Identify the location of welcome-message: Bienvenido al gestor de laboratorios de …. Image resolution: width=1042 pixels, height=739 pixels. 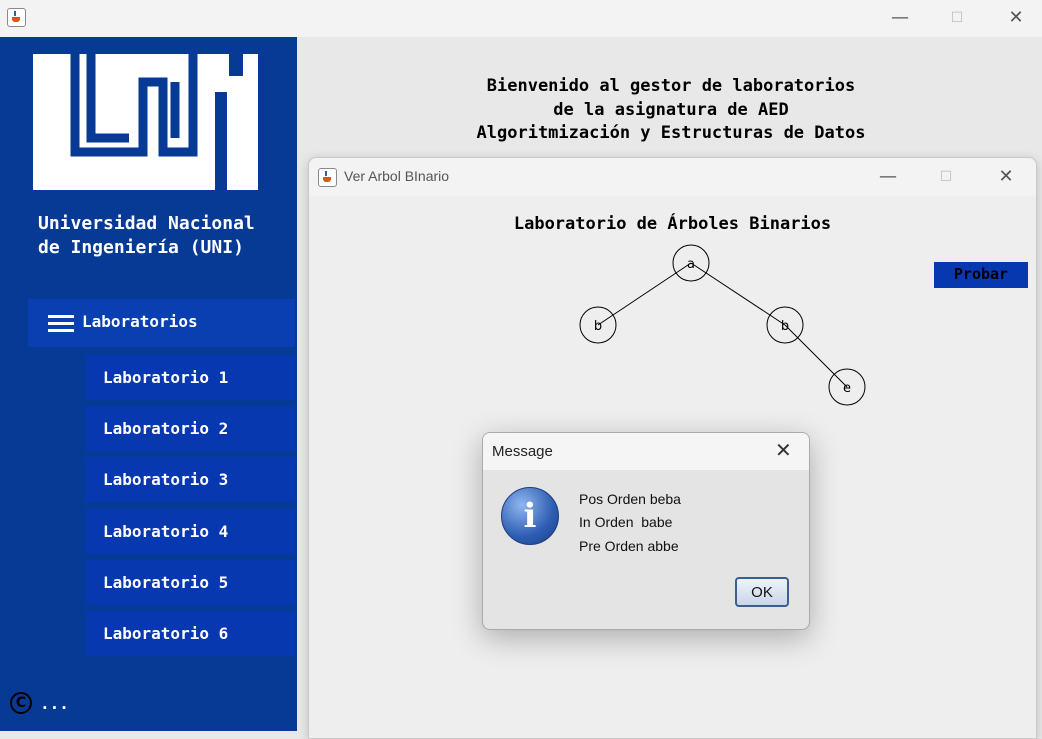
(671, 110).